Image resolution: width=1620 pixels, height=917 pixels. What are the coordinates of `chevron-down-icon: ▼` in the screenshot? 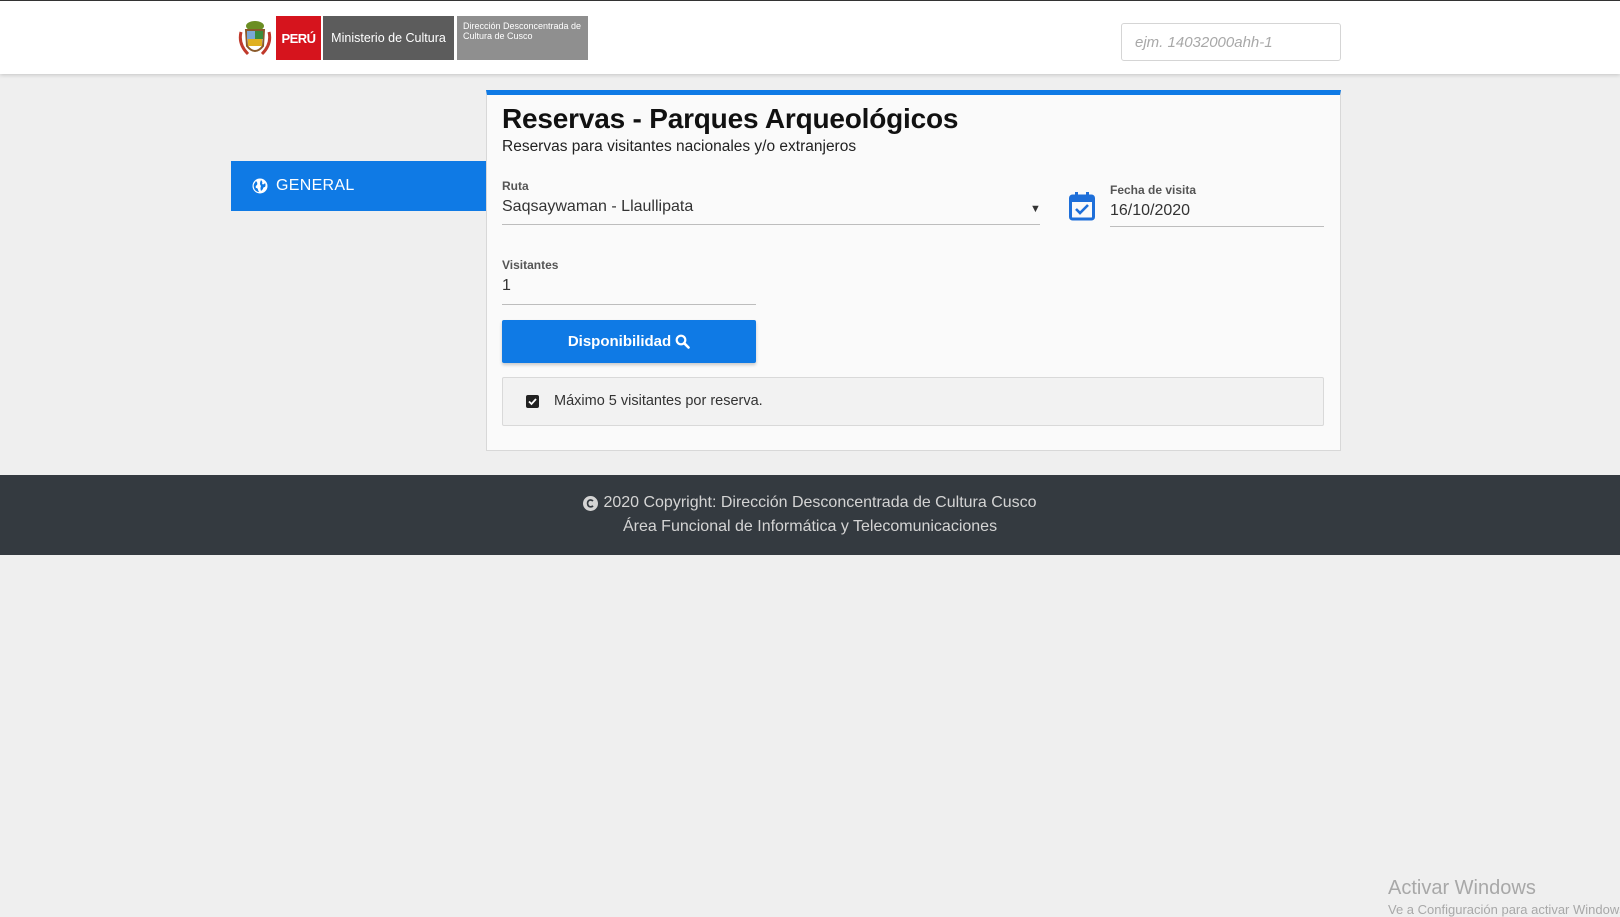 It's located at (1035, 209).